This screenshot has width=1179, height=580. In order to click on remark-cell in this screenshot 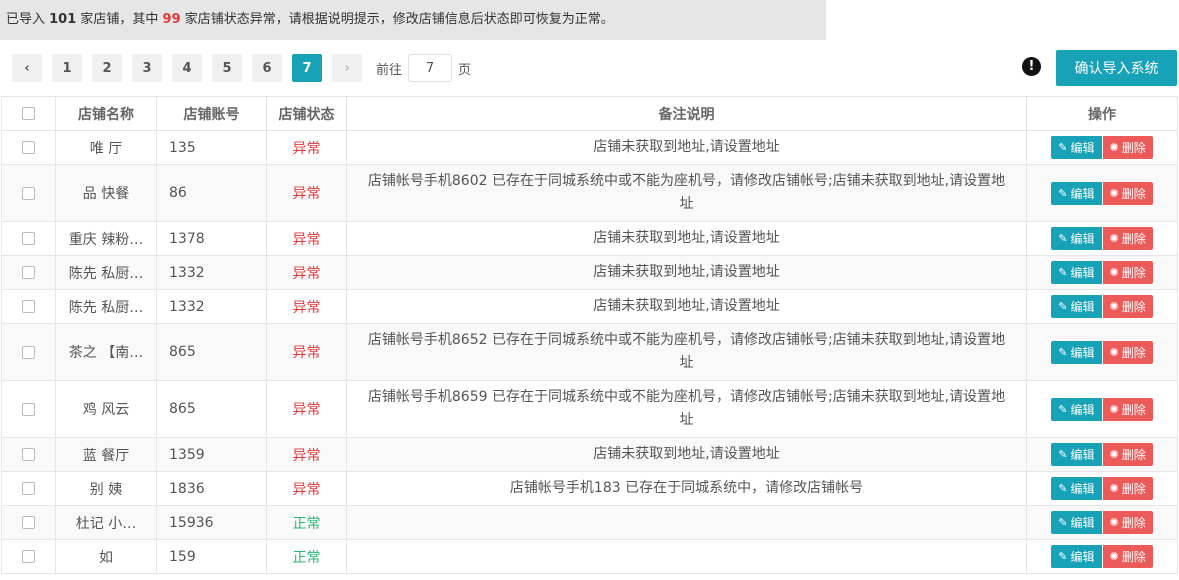, I will do `click(686, 522)`.